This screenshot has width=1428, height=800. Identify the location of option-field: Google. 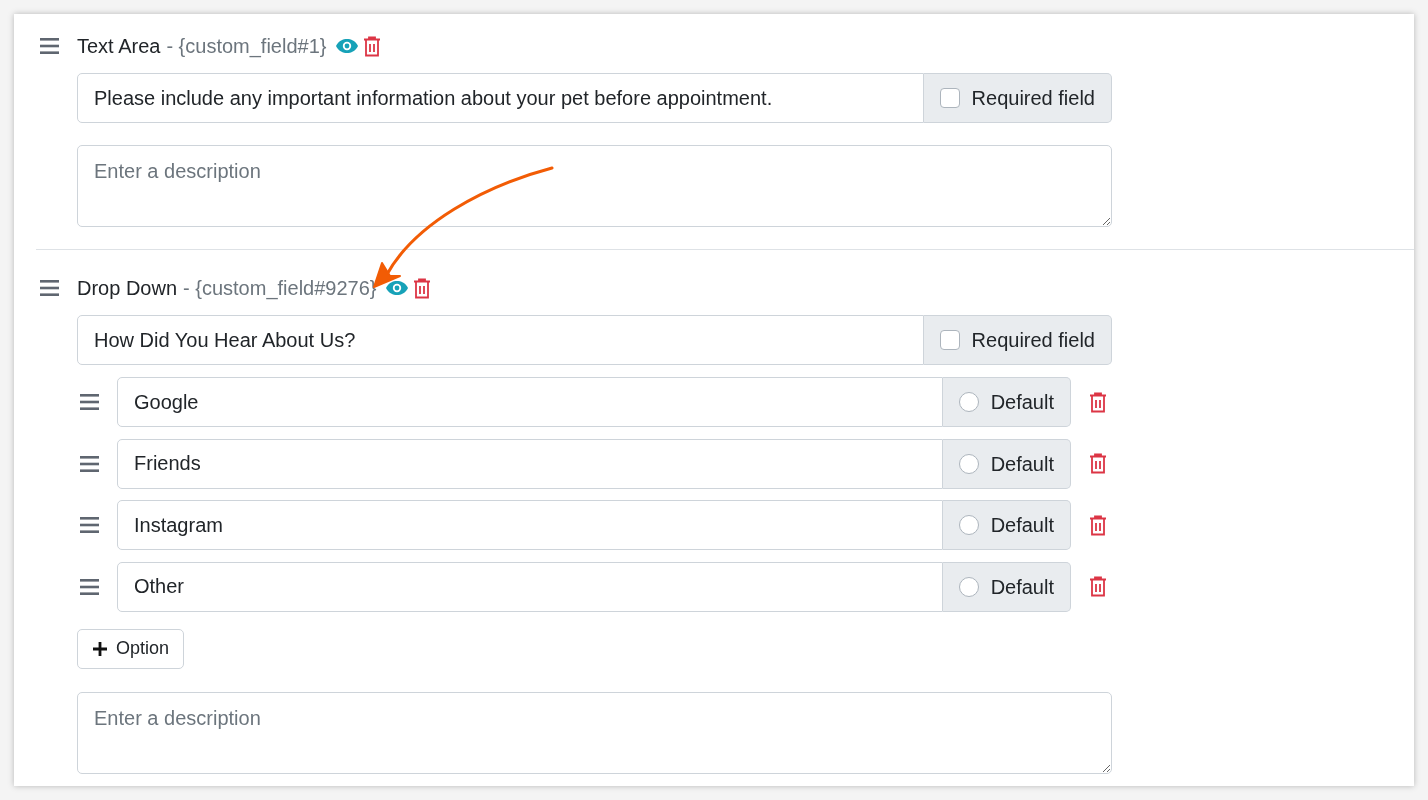
(530, 402).